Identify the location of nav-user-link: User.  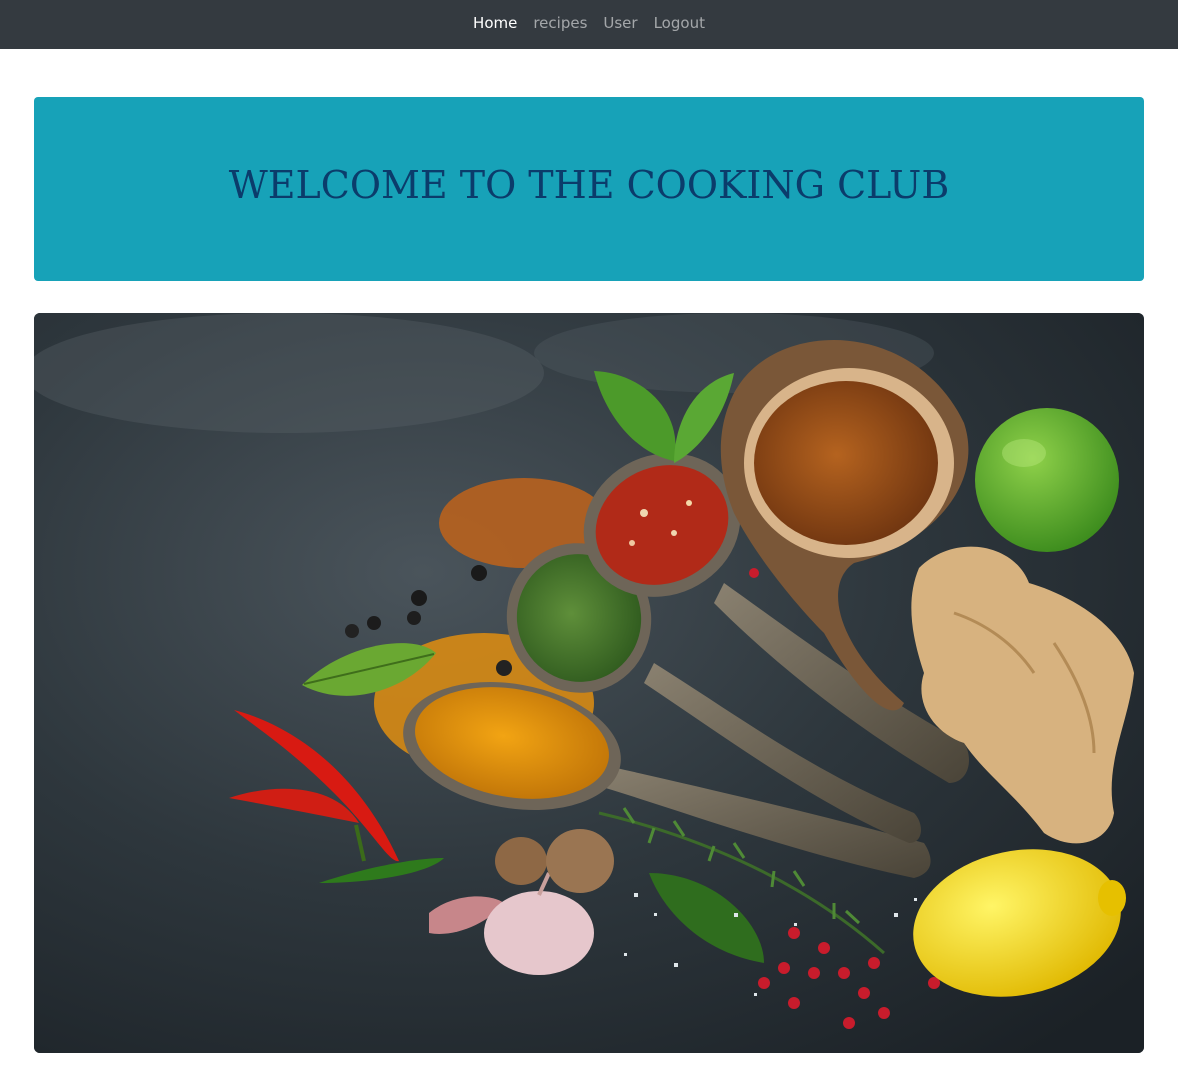
(620, 23).